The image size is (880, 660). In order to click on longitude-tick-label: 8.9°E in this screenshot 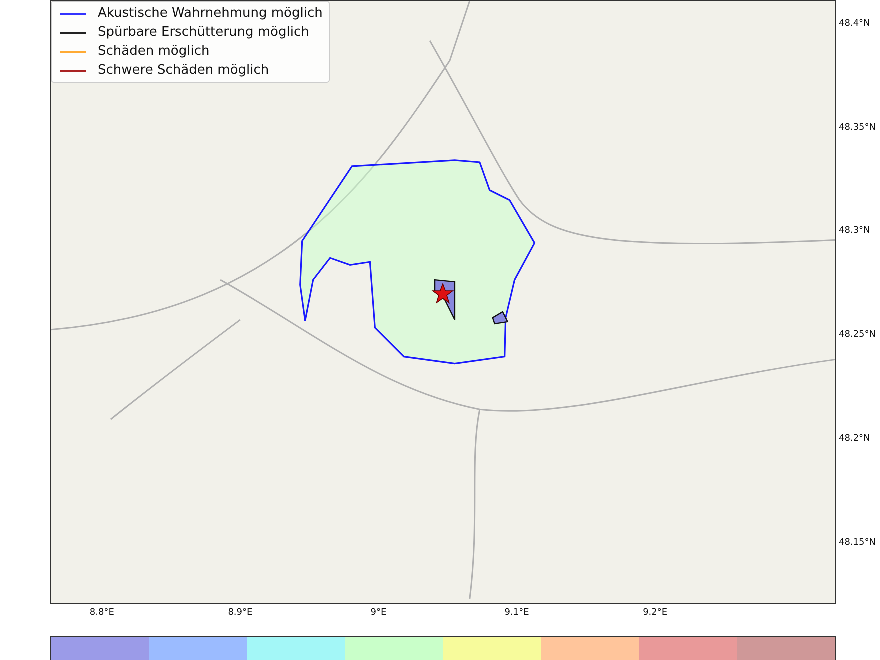, I will do `click(240, 613)`.